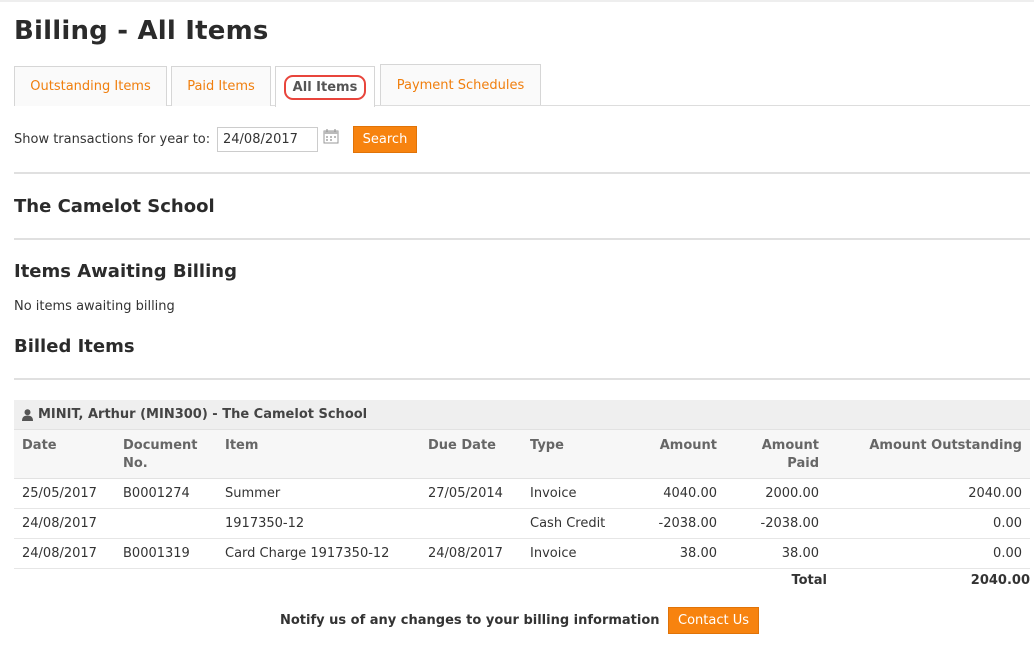  I want to click on person-icon, so click(27, 414).